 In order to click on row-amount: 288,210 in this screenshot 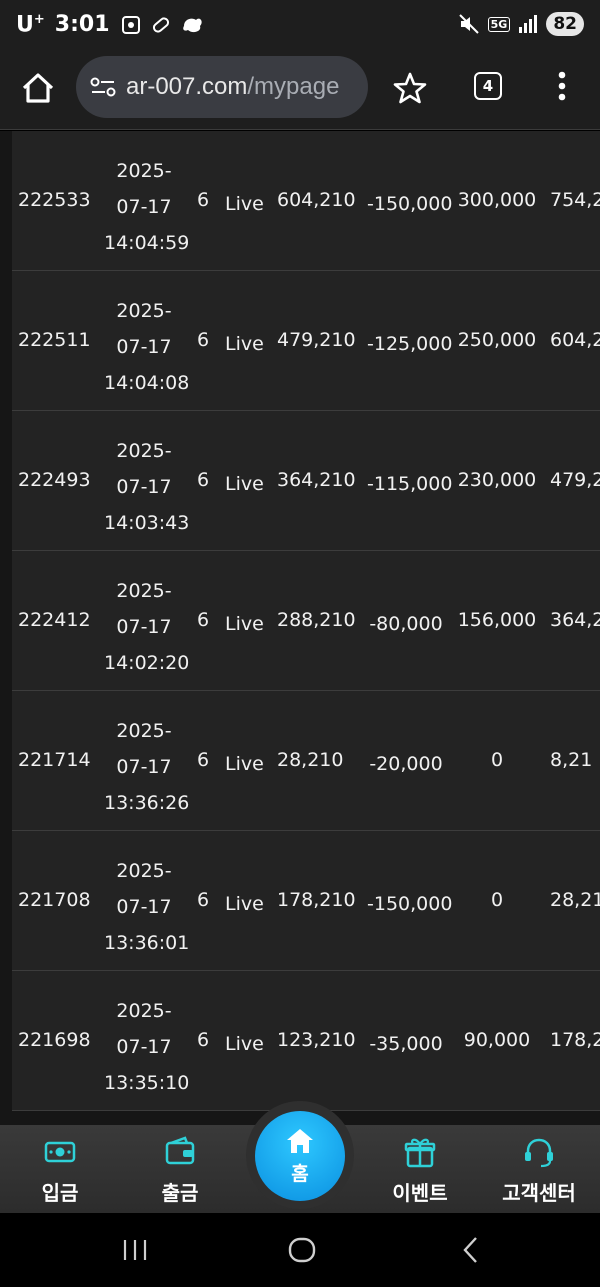, I will do `click(316, 620)`.